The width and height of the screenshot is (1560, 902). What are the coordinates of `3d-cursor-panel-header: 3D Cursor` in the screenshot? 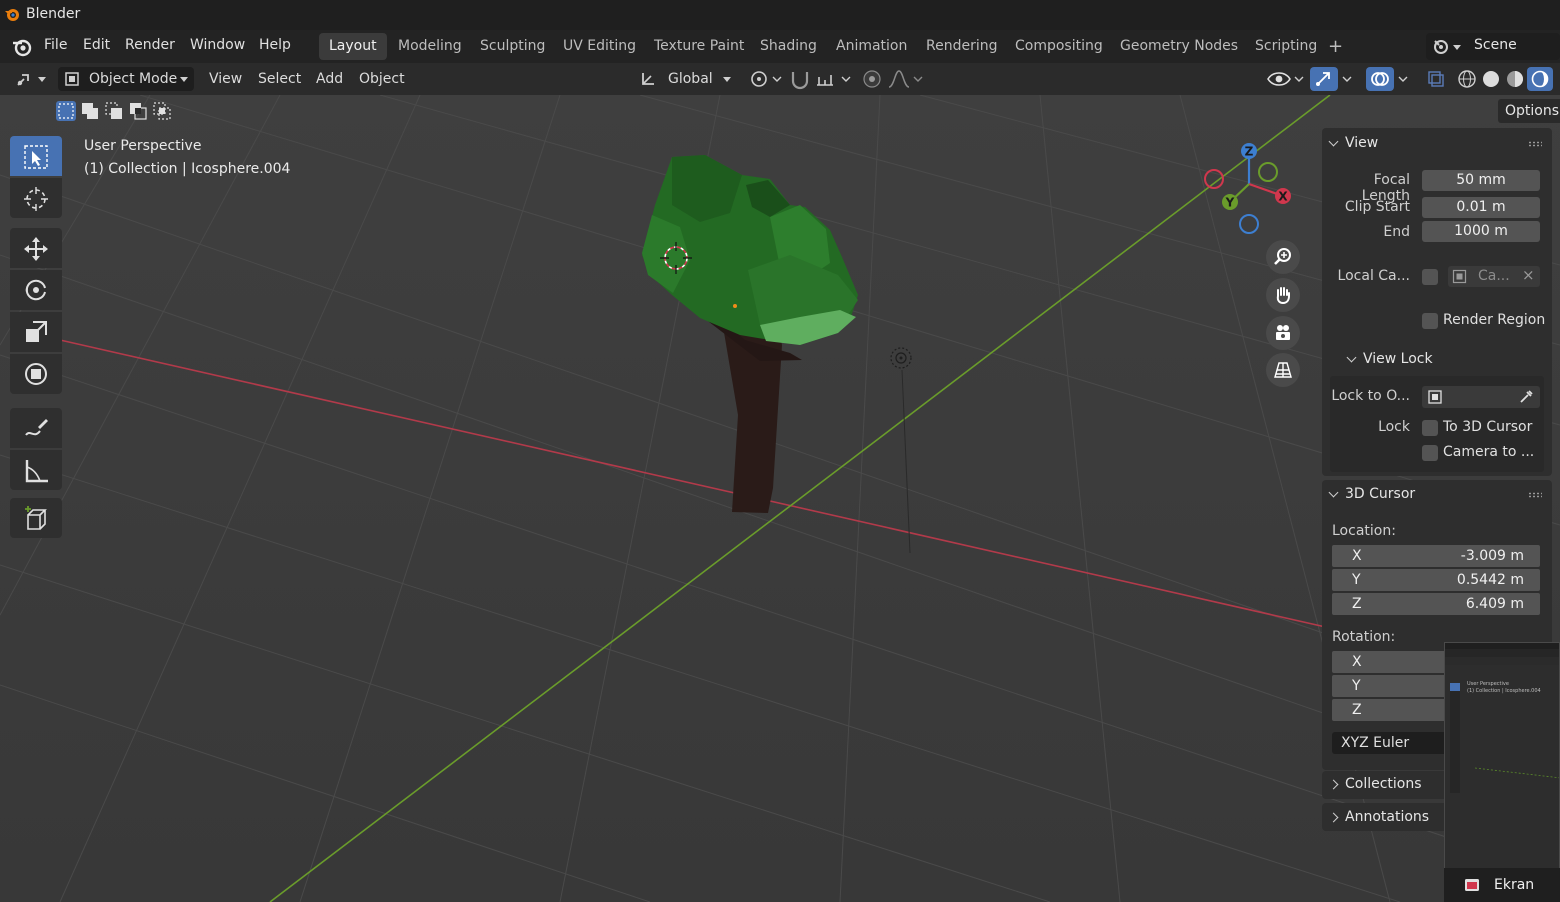 It's located at (1371, 494).